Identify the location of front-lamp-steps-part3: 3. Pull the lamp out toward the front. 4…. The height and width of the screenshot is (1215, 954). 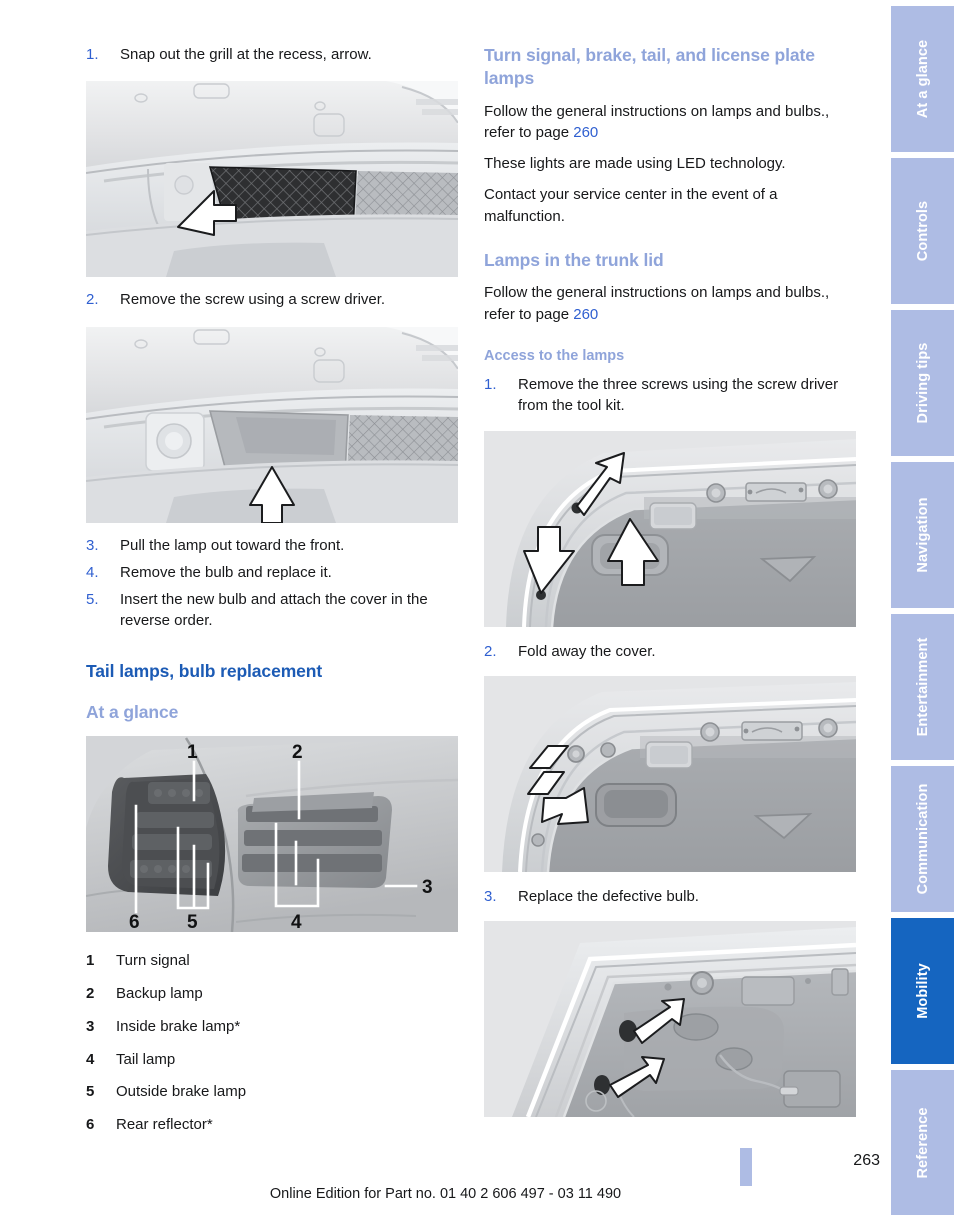
(272, 583).